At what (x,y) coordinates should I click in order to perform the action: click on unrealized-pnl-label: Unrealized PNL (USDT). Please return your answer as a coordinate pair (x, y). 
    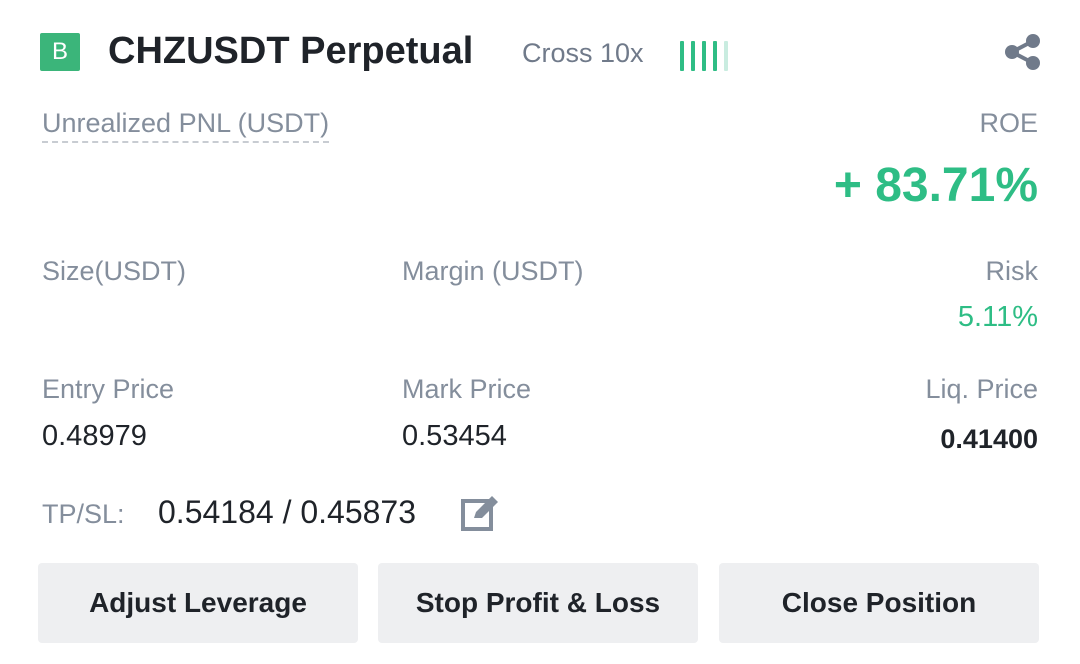
    Looking at the image, I should click on (186, 125).